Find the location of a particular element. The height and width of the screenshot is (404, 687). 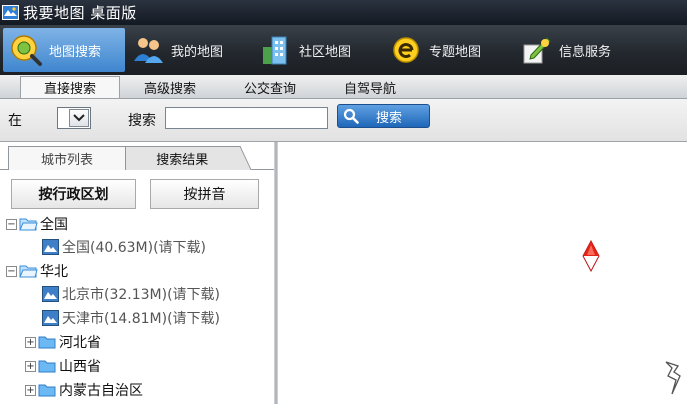

tree-node-national: − 全国 is located at coordinates (37, 224).